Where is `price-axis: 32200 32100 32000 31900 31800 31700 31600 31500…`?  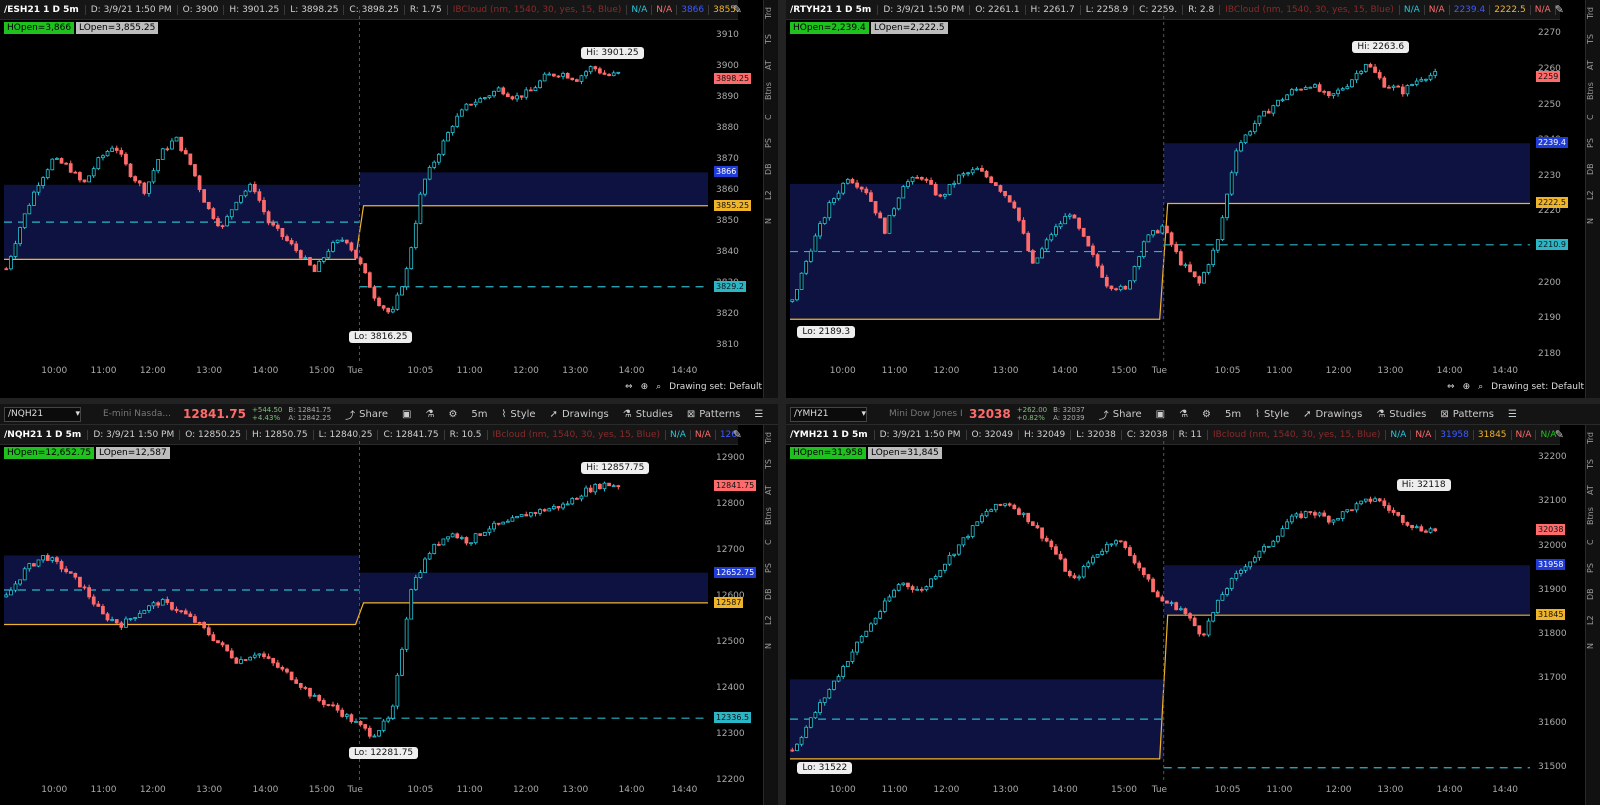 price-axis: 32200 32100 32000 31900 31800 31700 31600 31500… is located at coordinates (1562, 604).